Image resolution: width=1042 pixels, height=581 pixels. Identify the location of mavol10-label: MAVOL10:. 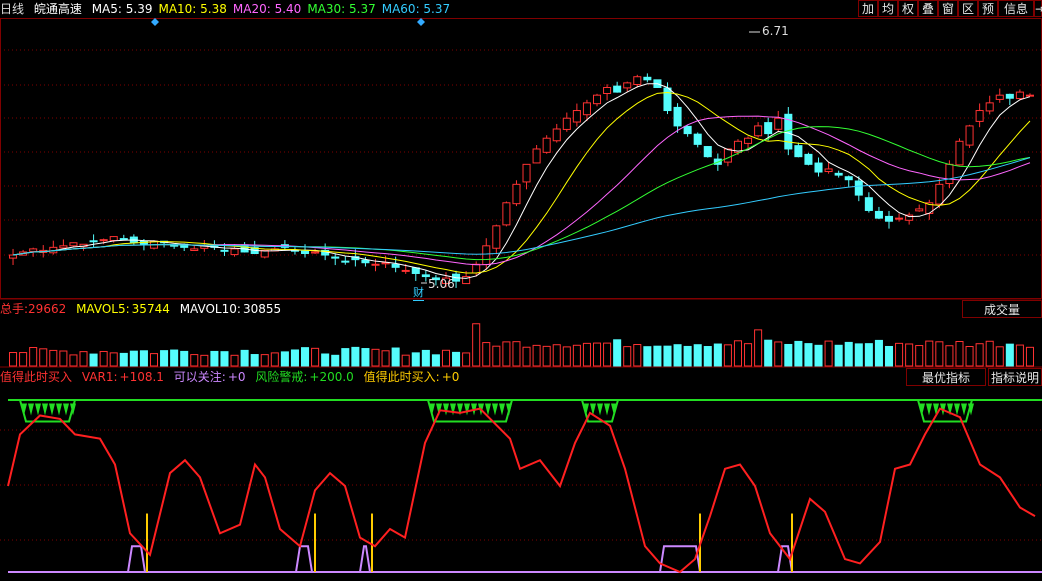
(210, 309).